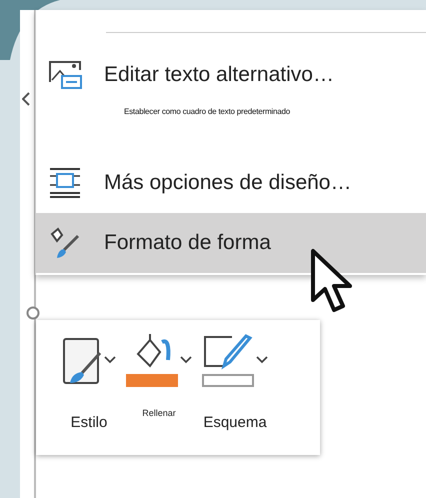  What do you see at coordinates (207, 112) in the screenshot?
I see `menu-note: Establecer como cuadro de texto predeterminado` at bounding box center [207, 112].